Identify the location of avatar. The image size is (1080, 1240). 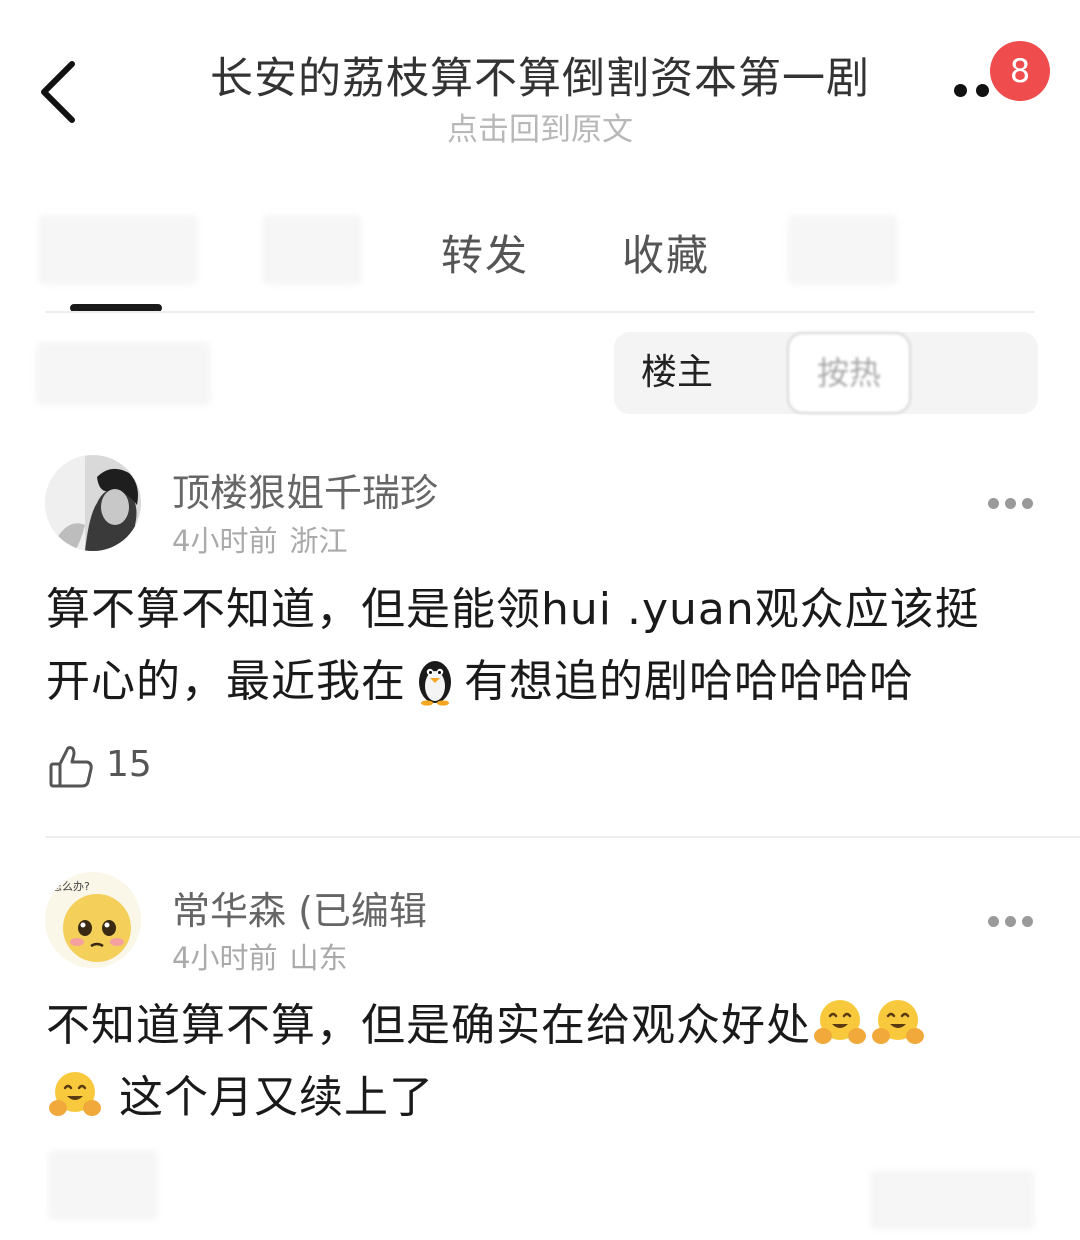
(93, 503).